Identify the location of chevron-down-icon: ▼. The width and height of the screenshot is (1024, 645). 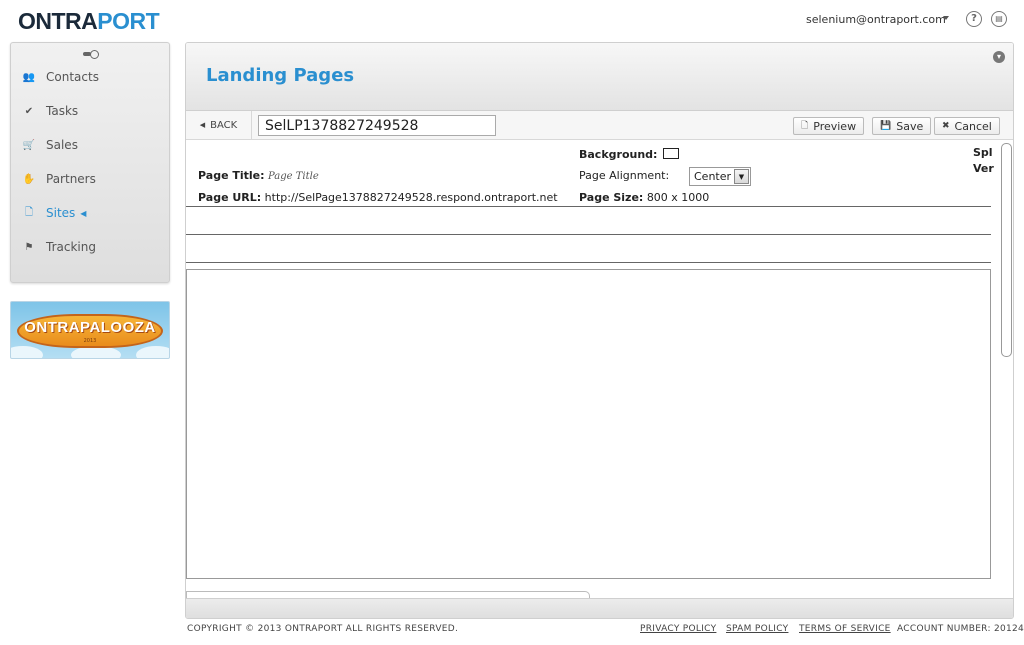
(741, 176).